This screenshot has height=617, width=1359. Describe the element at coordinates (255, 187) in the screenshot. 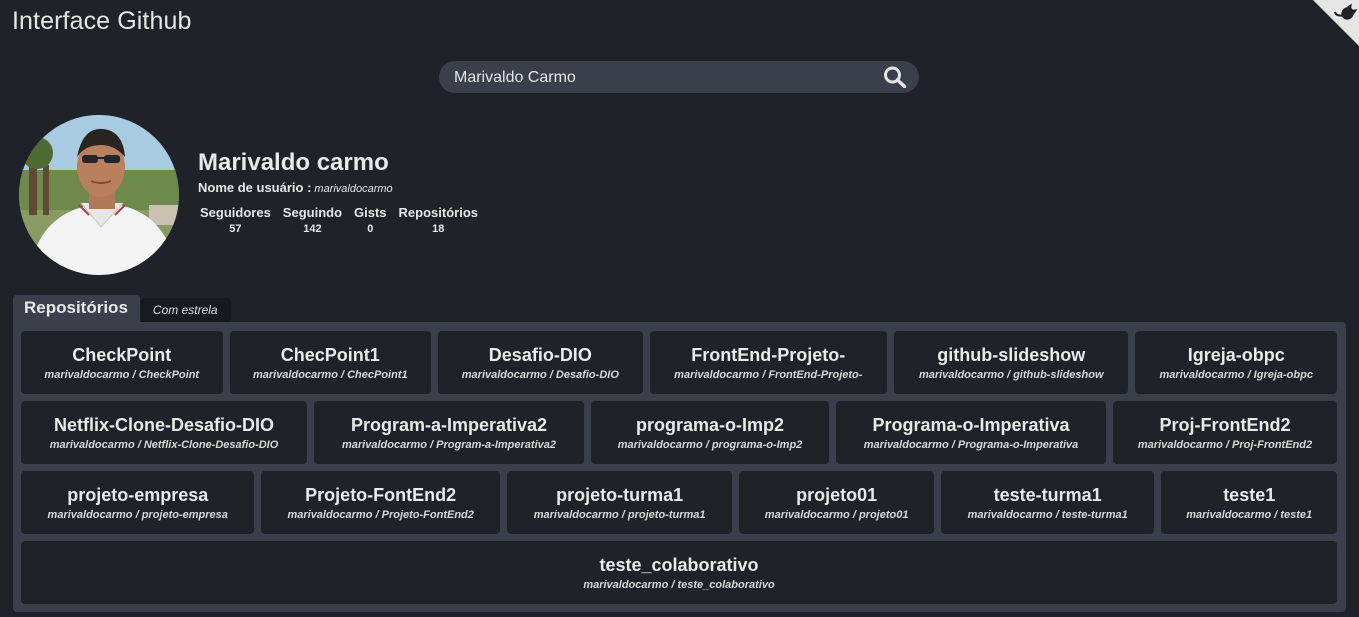

I see `username-label: Nome de usuário :` at that location.